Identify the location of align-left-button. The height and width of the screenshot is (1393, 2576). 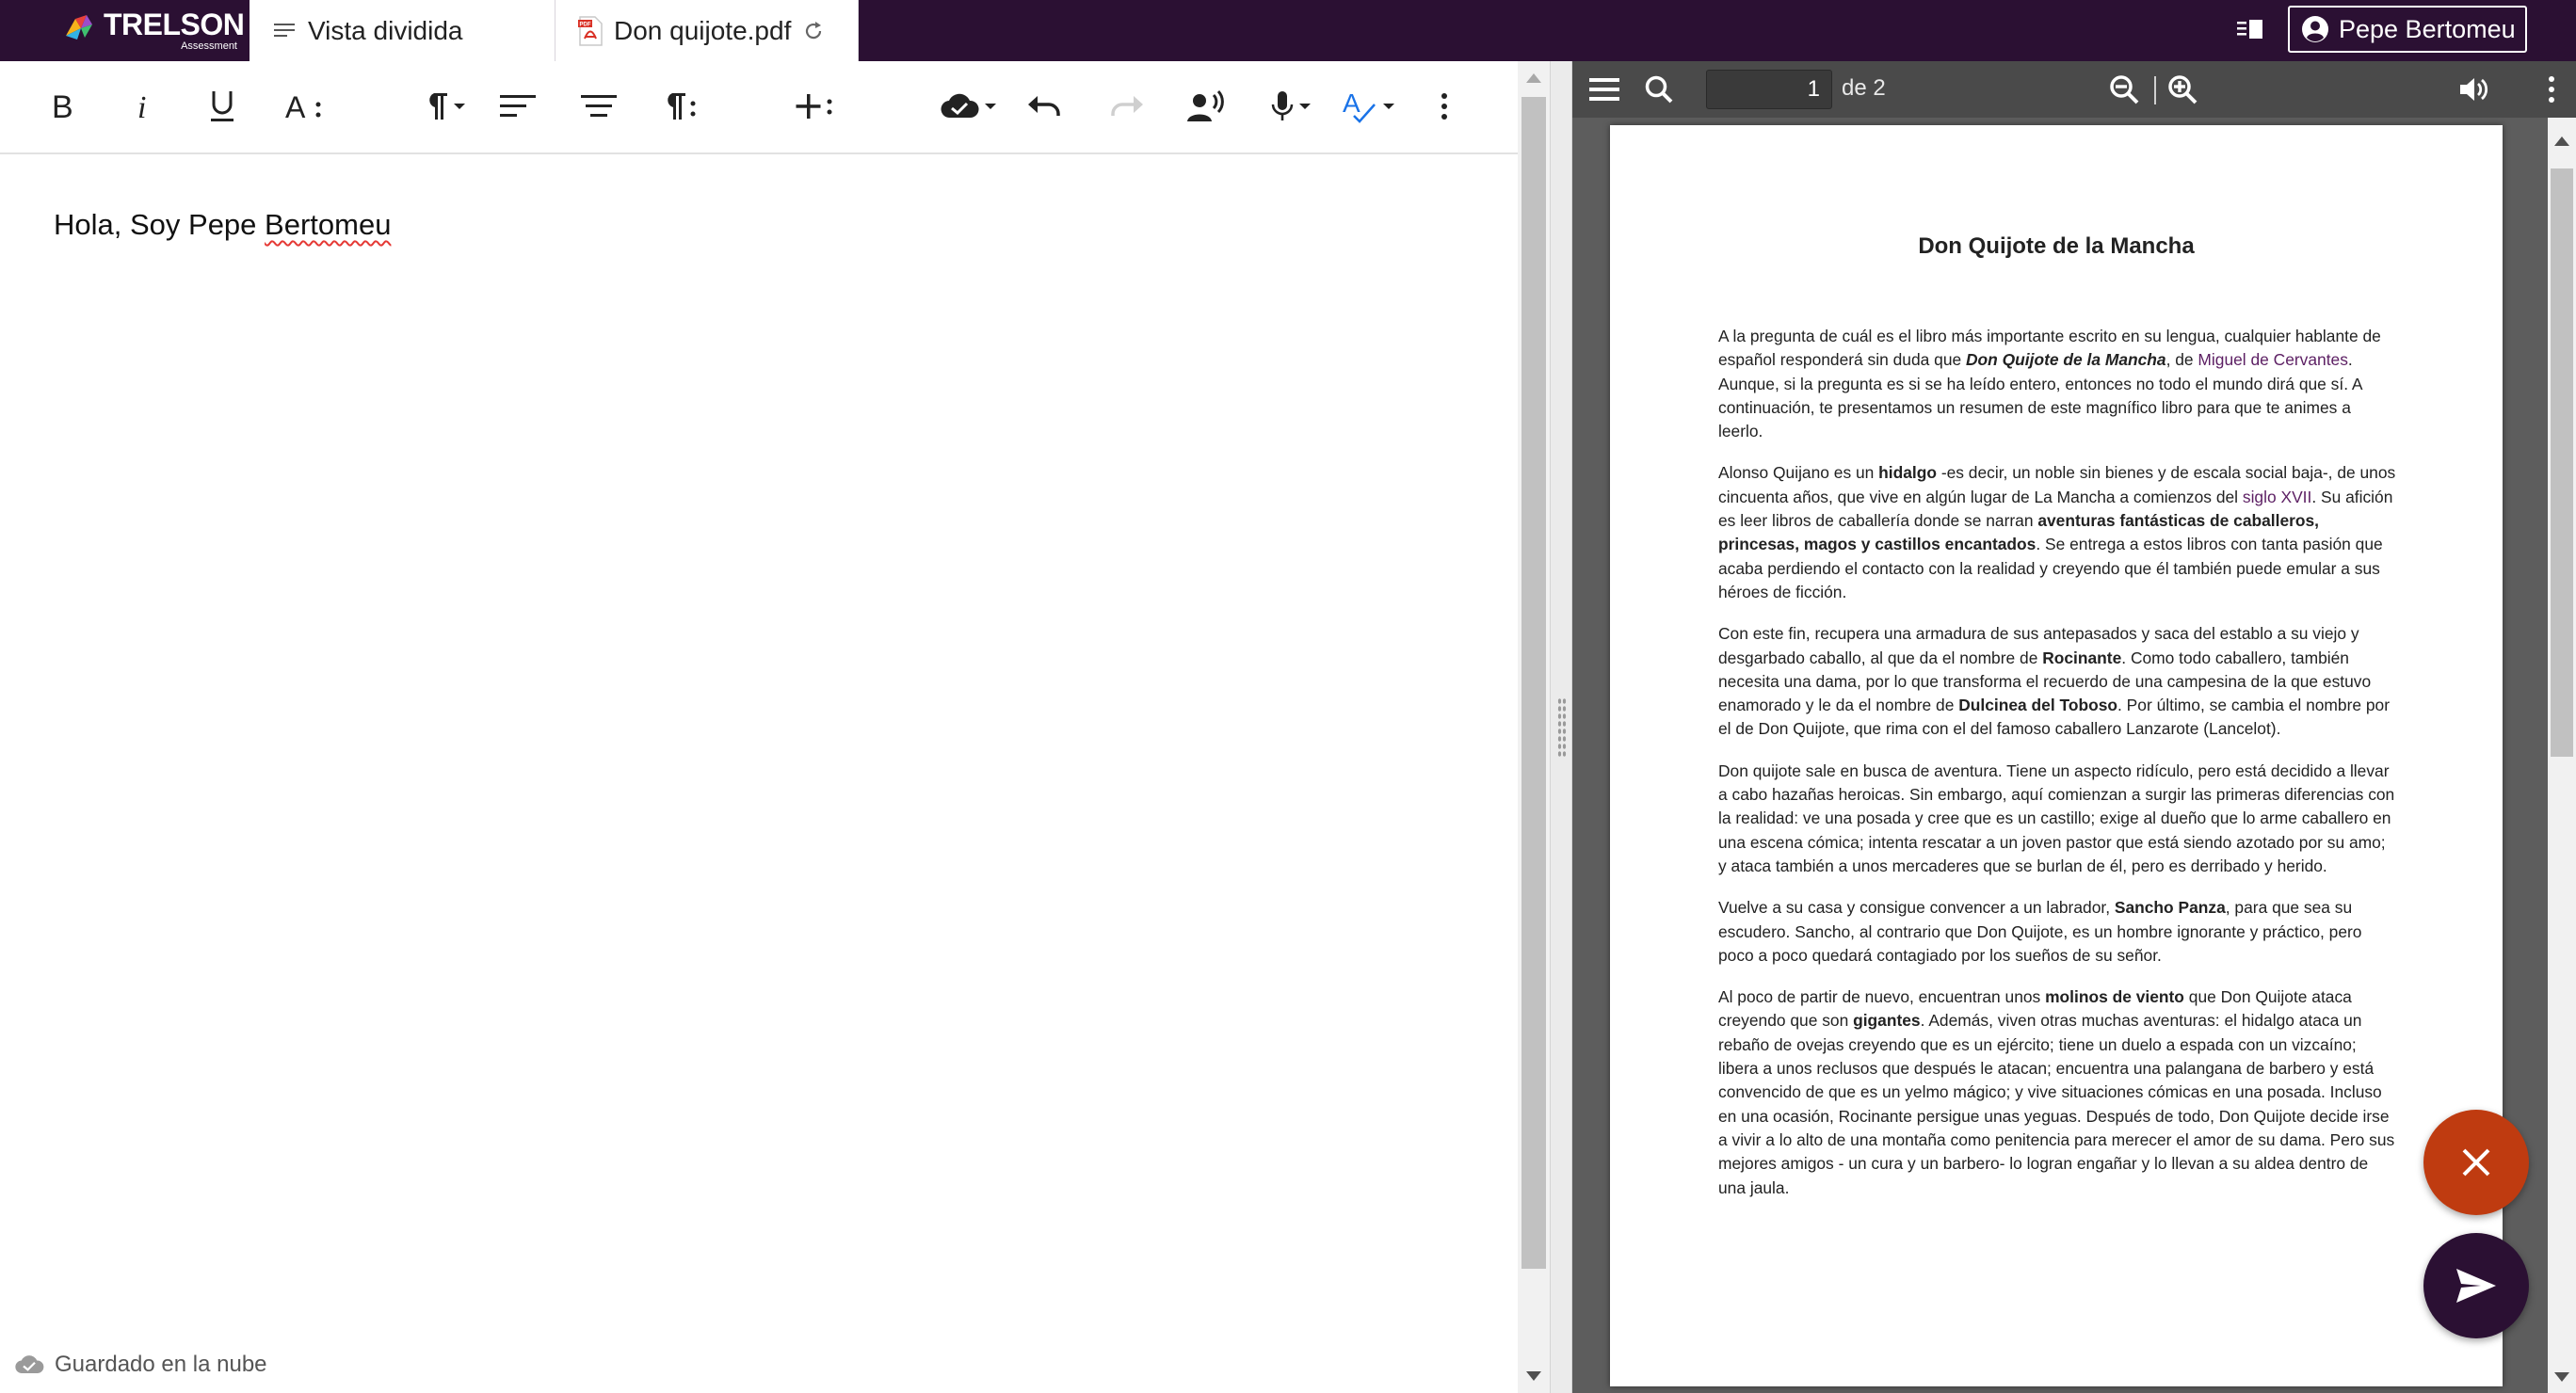
(518, 106).